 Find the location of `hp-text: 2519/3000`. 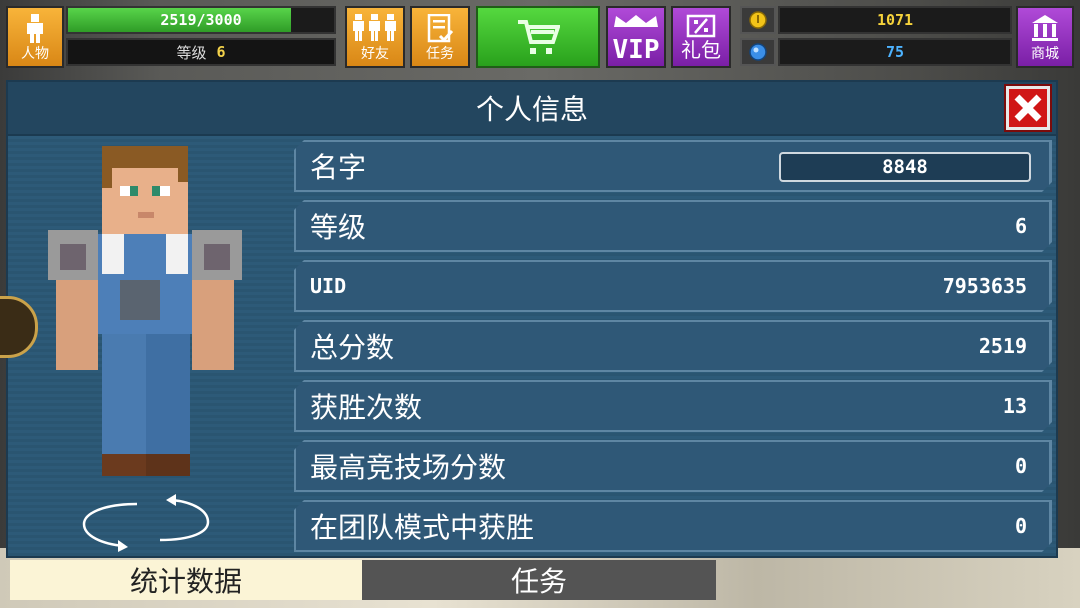

hp-text: 2519/3000 is located at coordinates (201, 20).